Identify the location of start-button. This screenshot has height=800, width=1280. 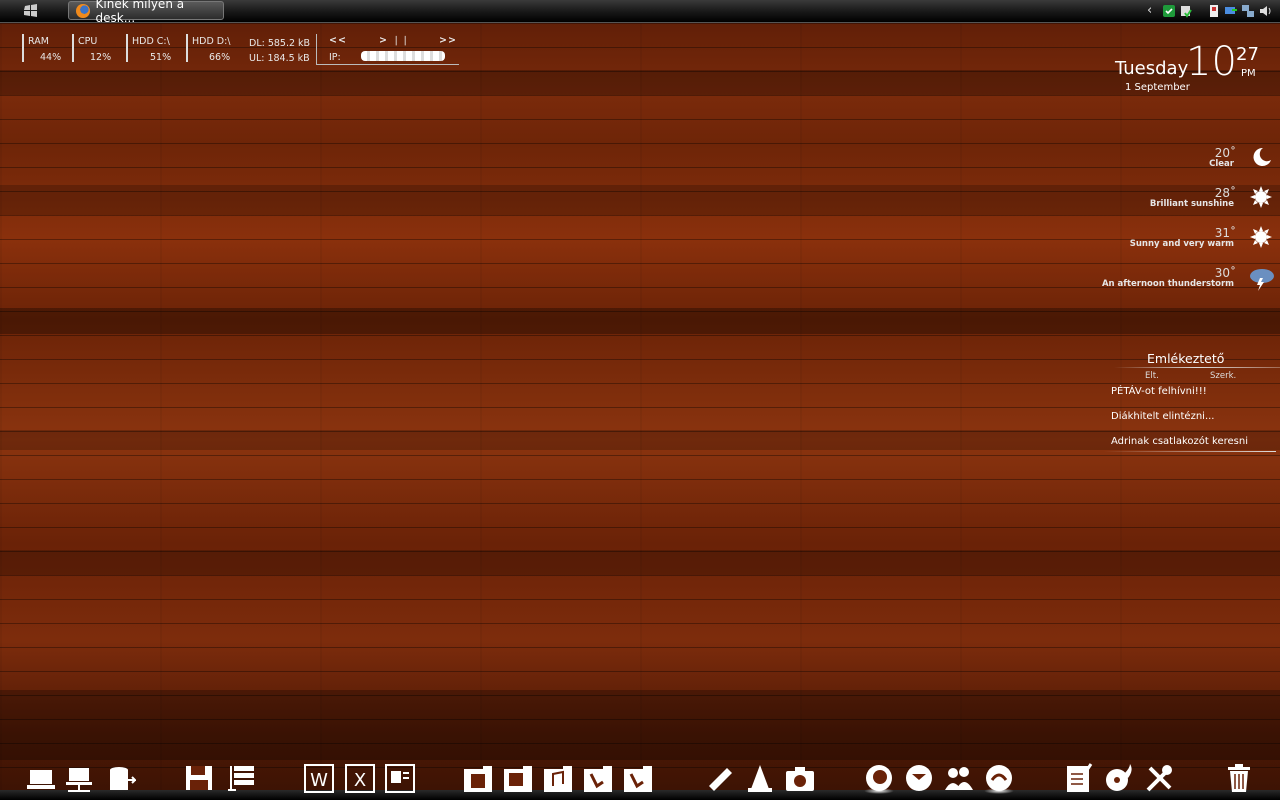
(31, 11).